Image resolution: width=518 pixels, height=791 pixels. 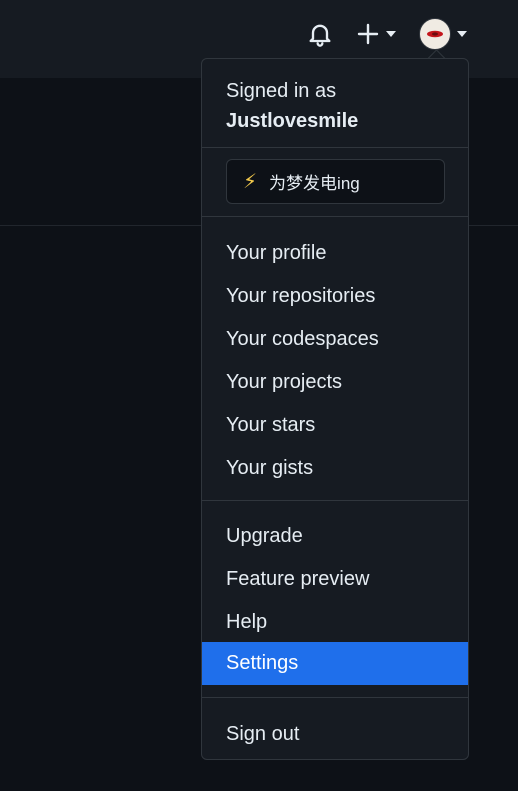 I want to click on menu-item-your-gists: Your gists, so click(x=335, y=468).